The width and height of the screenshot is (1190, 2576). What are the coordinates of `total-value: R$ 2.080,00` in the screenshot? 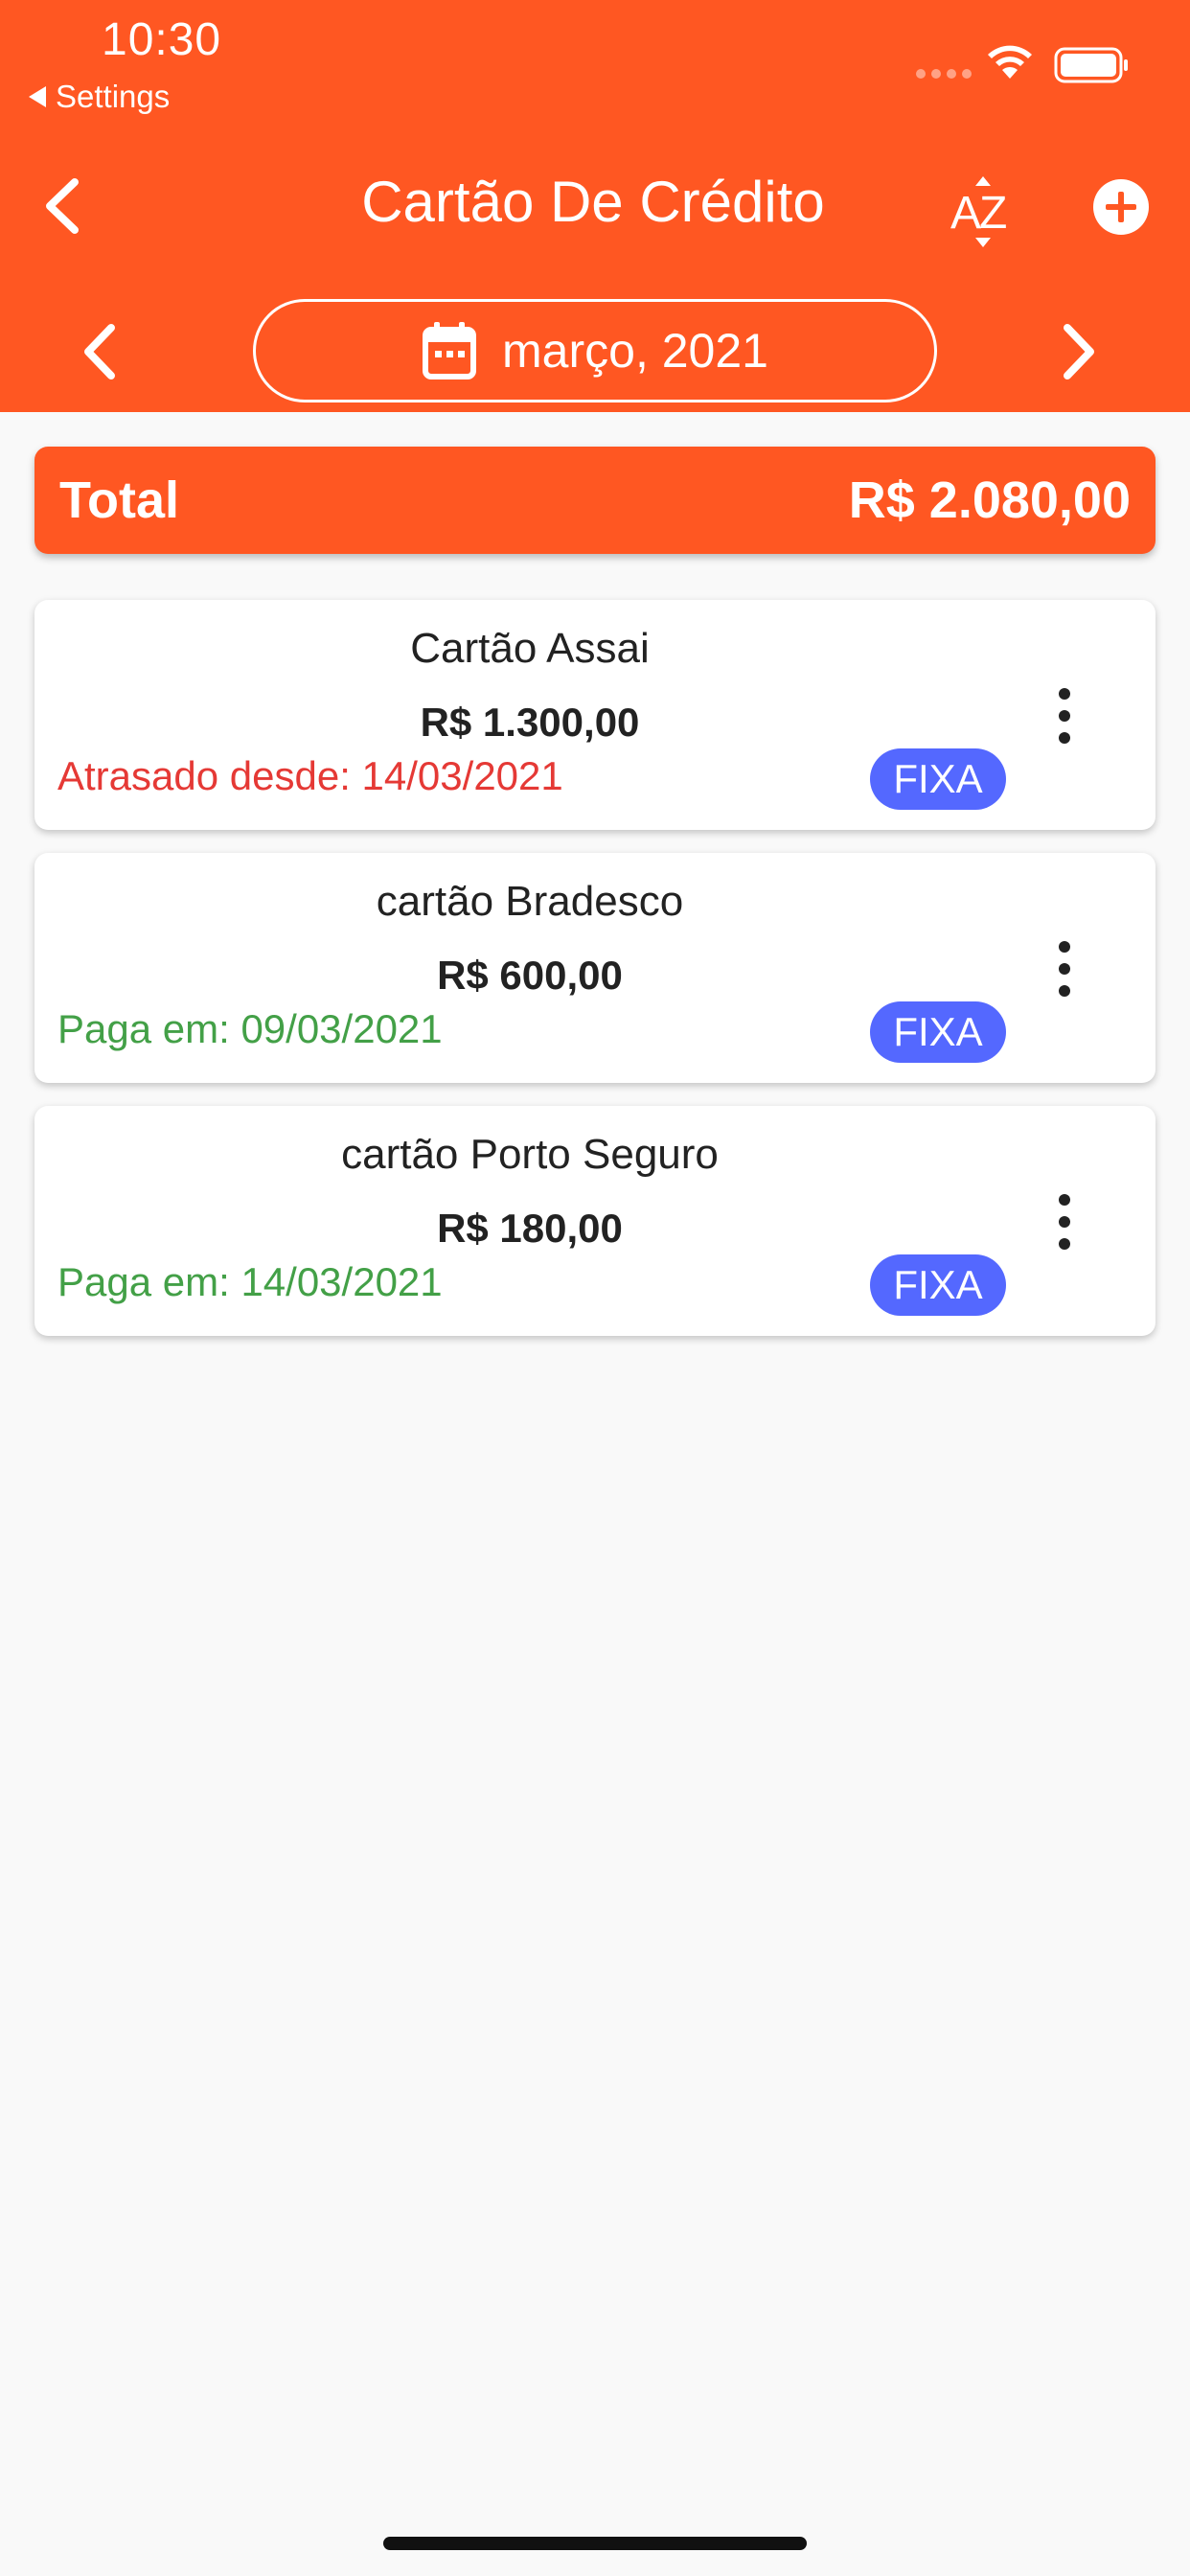 It's located at (989, 500).